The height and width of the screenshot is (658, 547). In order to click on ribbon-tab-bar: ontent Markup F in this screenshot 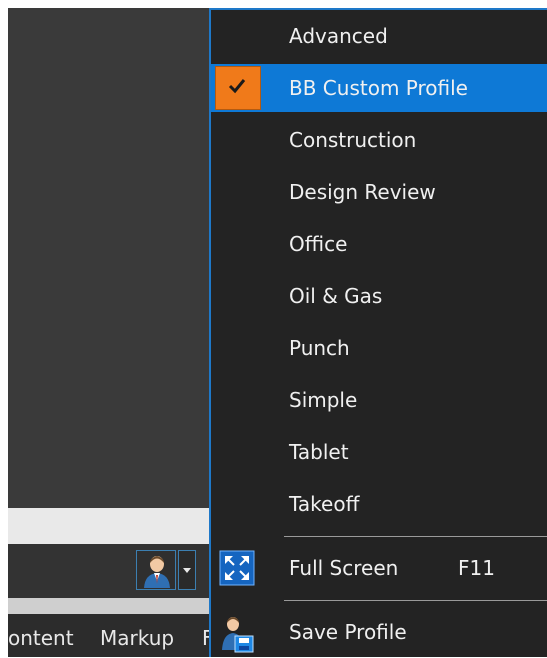, I will do `click(118, 635)`.